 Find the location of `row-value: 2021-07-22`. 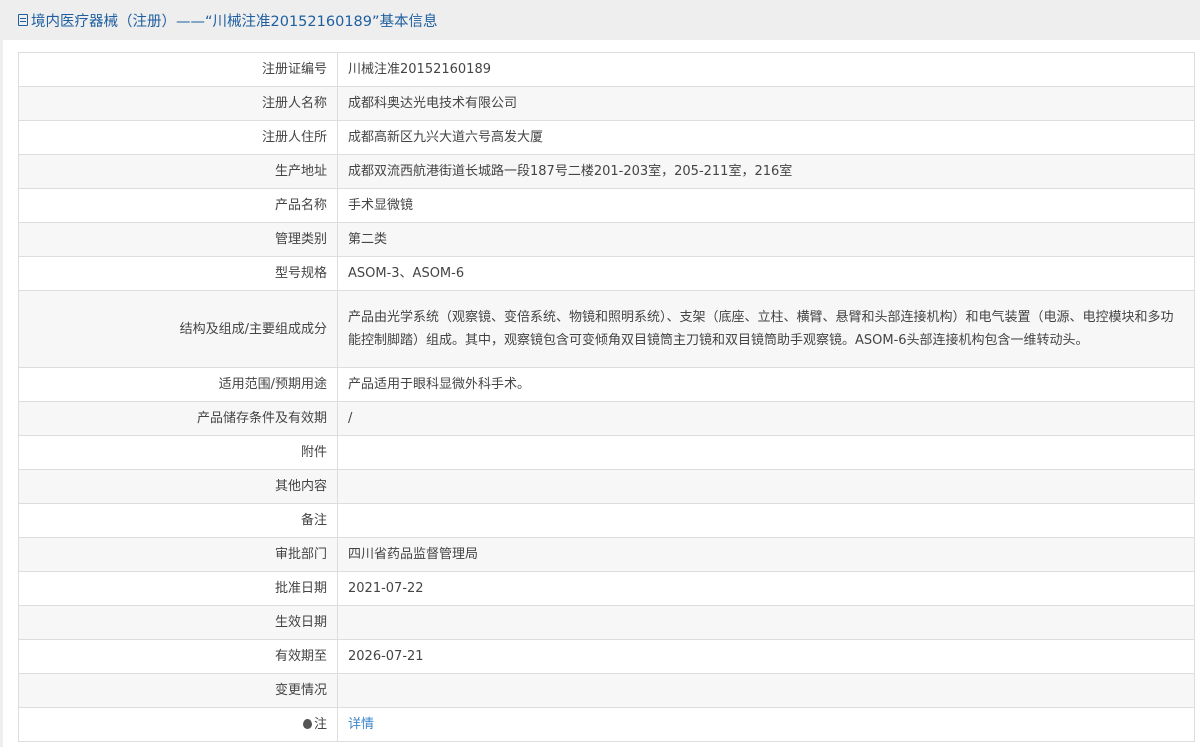

row-value: 2021-07-22 is located at coordinates (766, 588).